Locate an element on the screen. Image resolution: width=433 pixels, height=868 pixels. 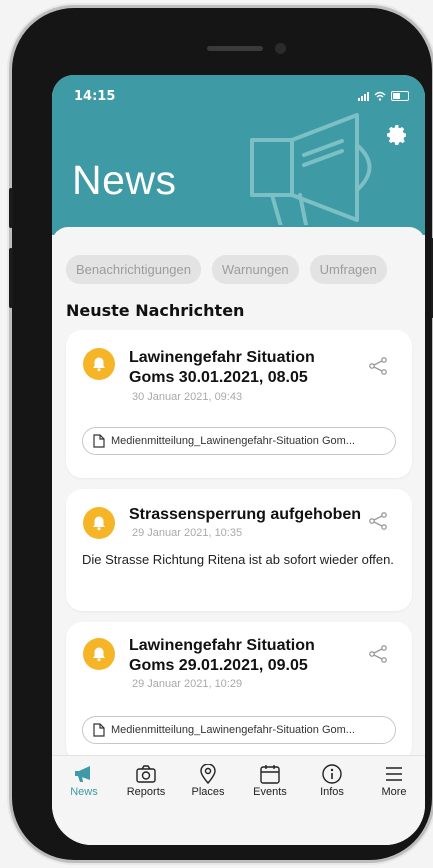
tab-bar: News Reports Places Events Infos More is located at coordinates (238, 800).